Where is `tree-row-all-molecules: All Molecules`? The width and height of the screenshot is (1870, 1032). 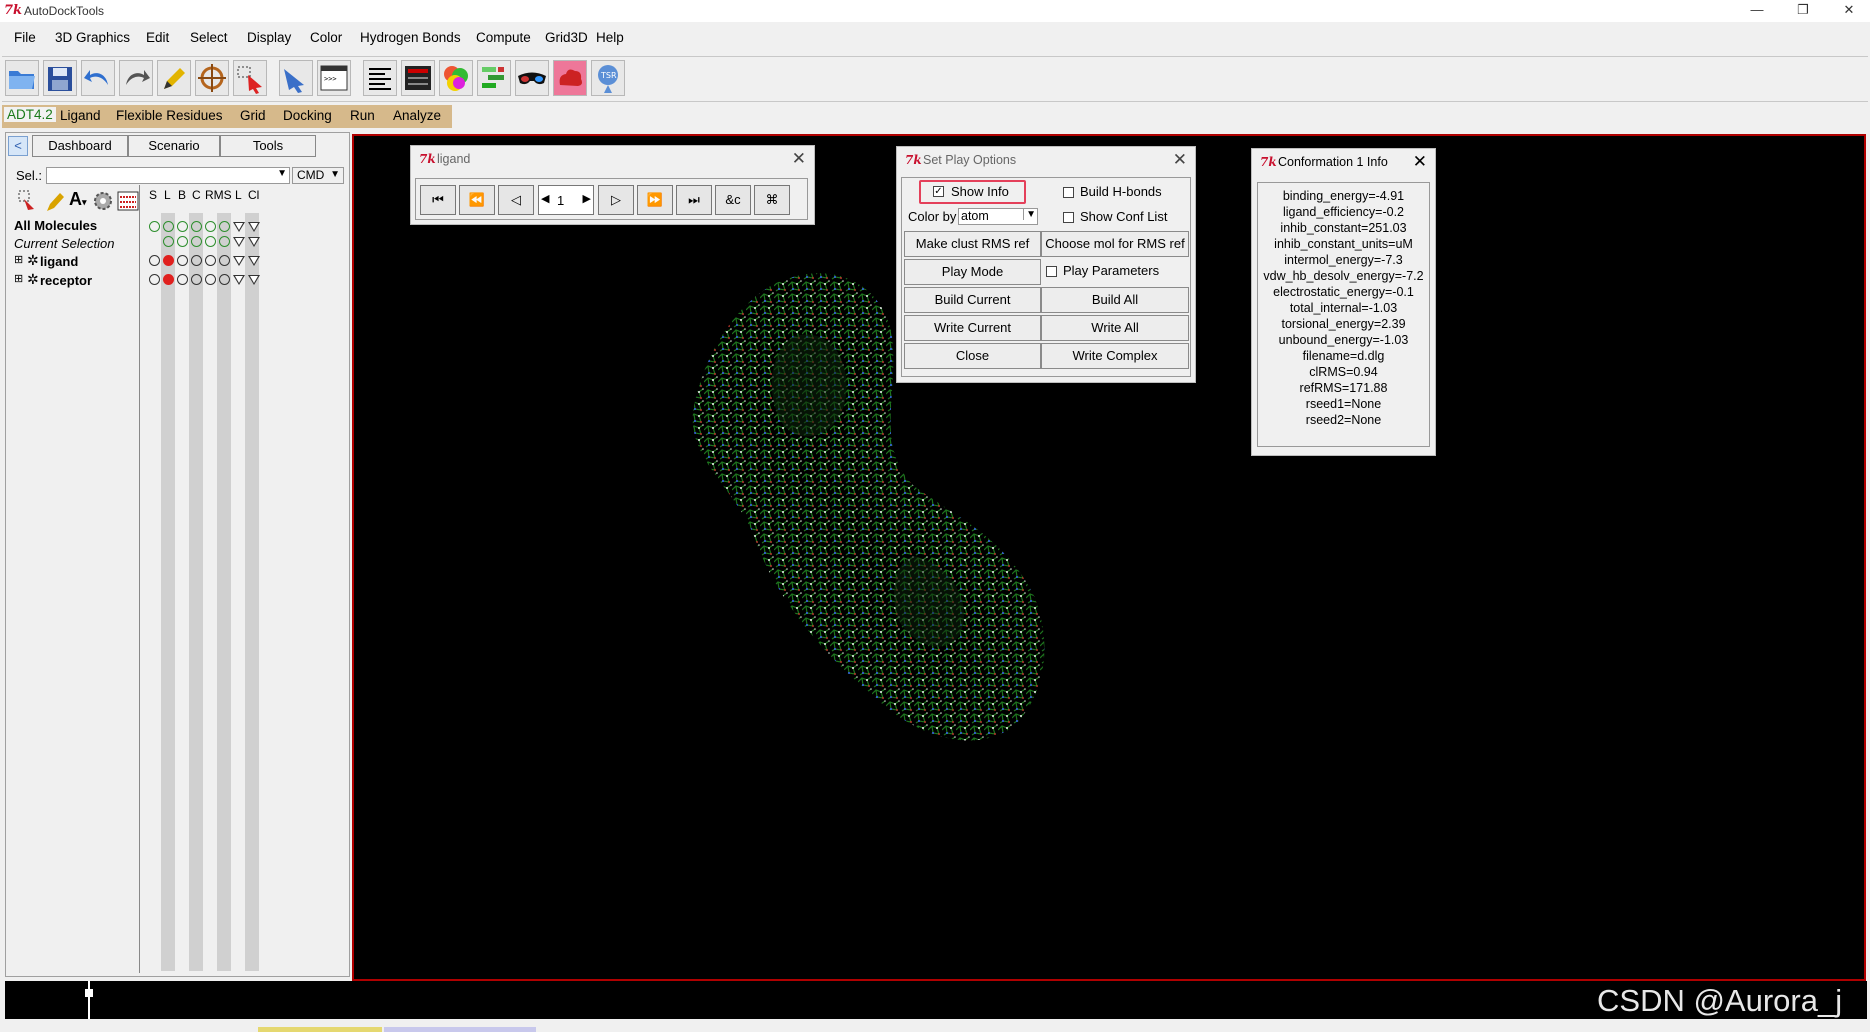 tree-row-all-molecules: All Molecules is located at coordinates (55, 225).